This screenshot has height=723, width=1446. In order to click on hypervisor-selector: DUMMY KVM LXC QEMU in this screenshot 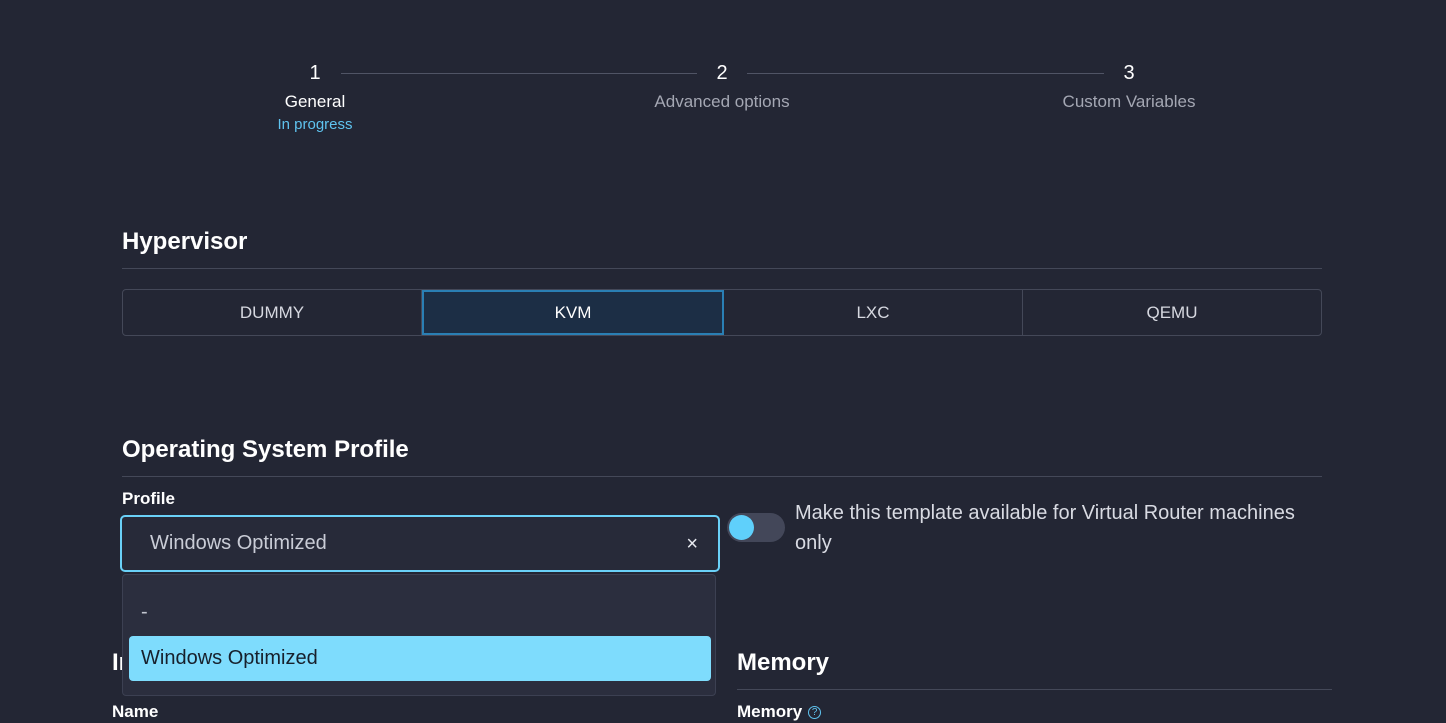, I will do `click(722, 312)`.